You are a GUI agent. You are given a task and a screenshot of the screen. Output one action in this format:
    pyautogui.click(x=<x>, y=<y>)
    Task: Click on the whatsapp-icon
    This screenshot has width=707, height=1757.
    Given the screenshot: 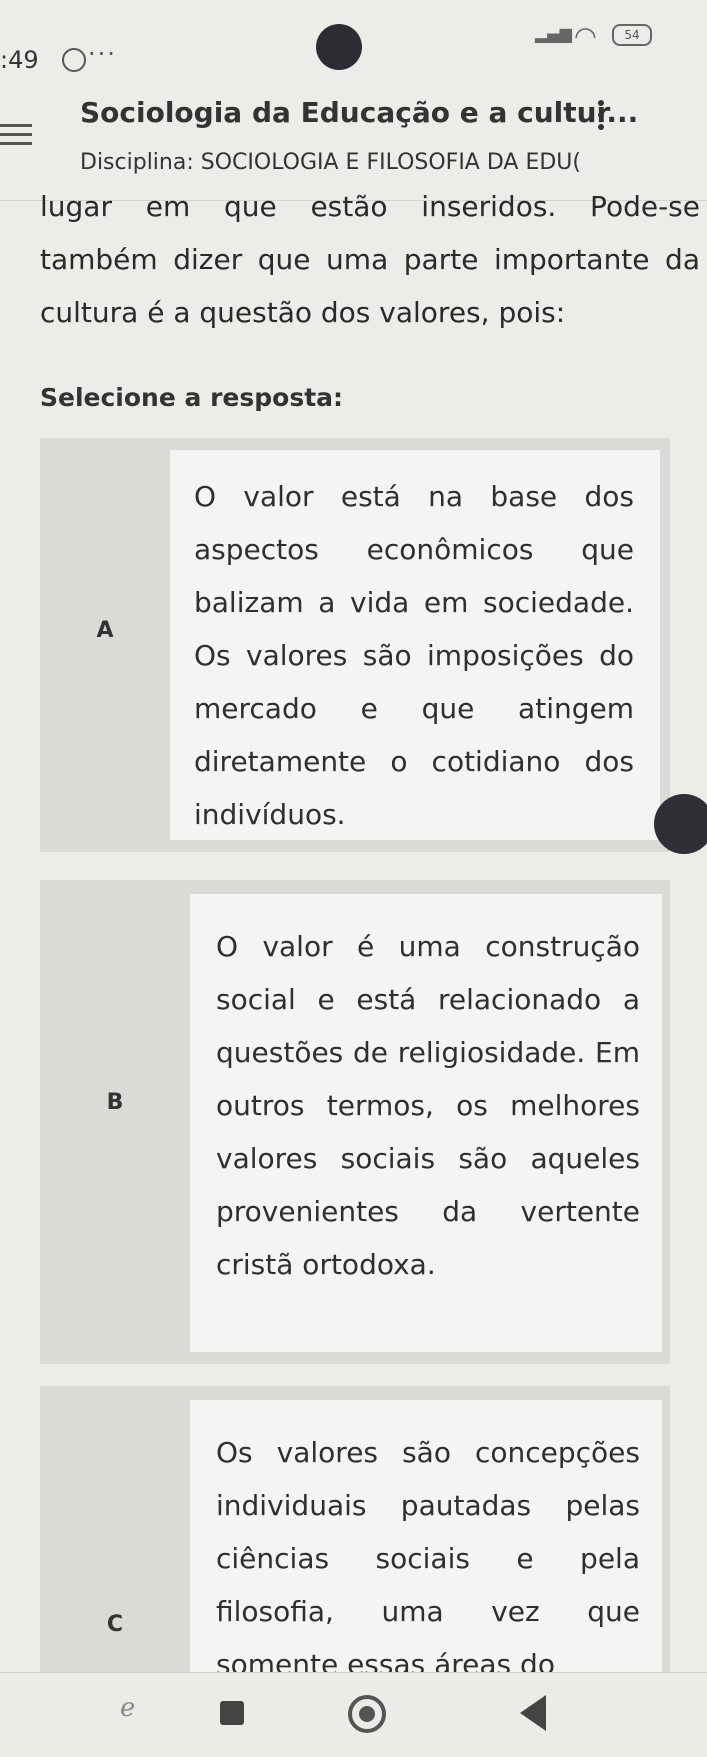 What is the action you would take?
    pyautogui.click(x=74, y=60)
    